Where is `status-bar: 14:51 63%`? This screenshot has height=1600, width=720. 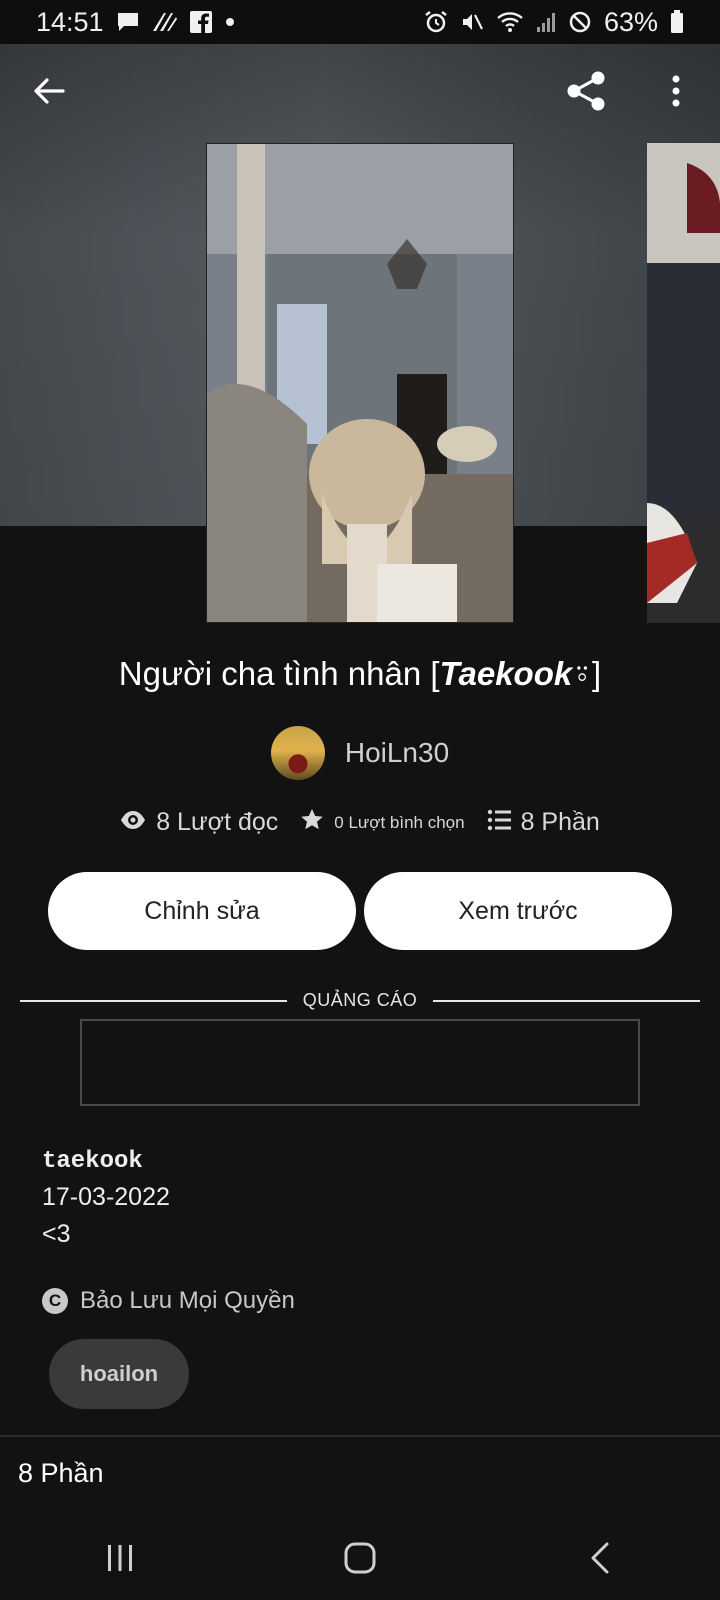 status-bar: 14:51 63% is located at coordinates (360, 22).